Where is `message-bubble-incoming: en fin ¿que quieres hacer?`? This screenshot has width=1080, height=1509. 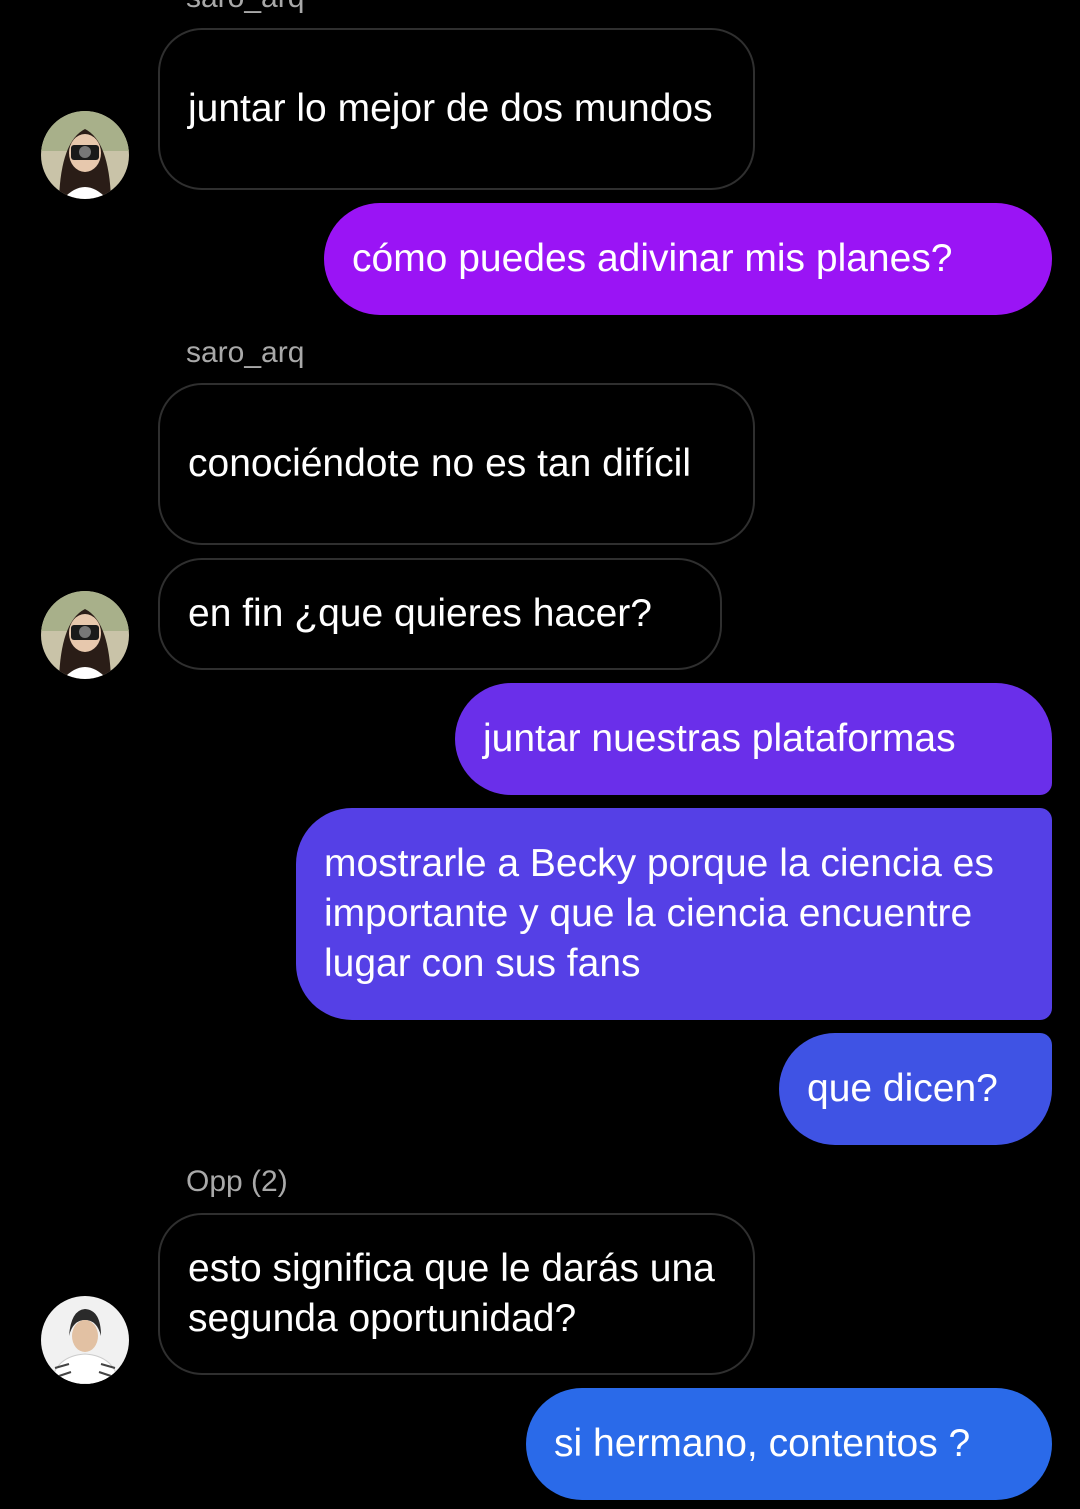 message-bubble-incoming: en fin ¿que quieres hacer? is located at coordinates (440, 614).